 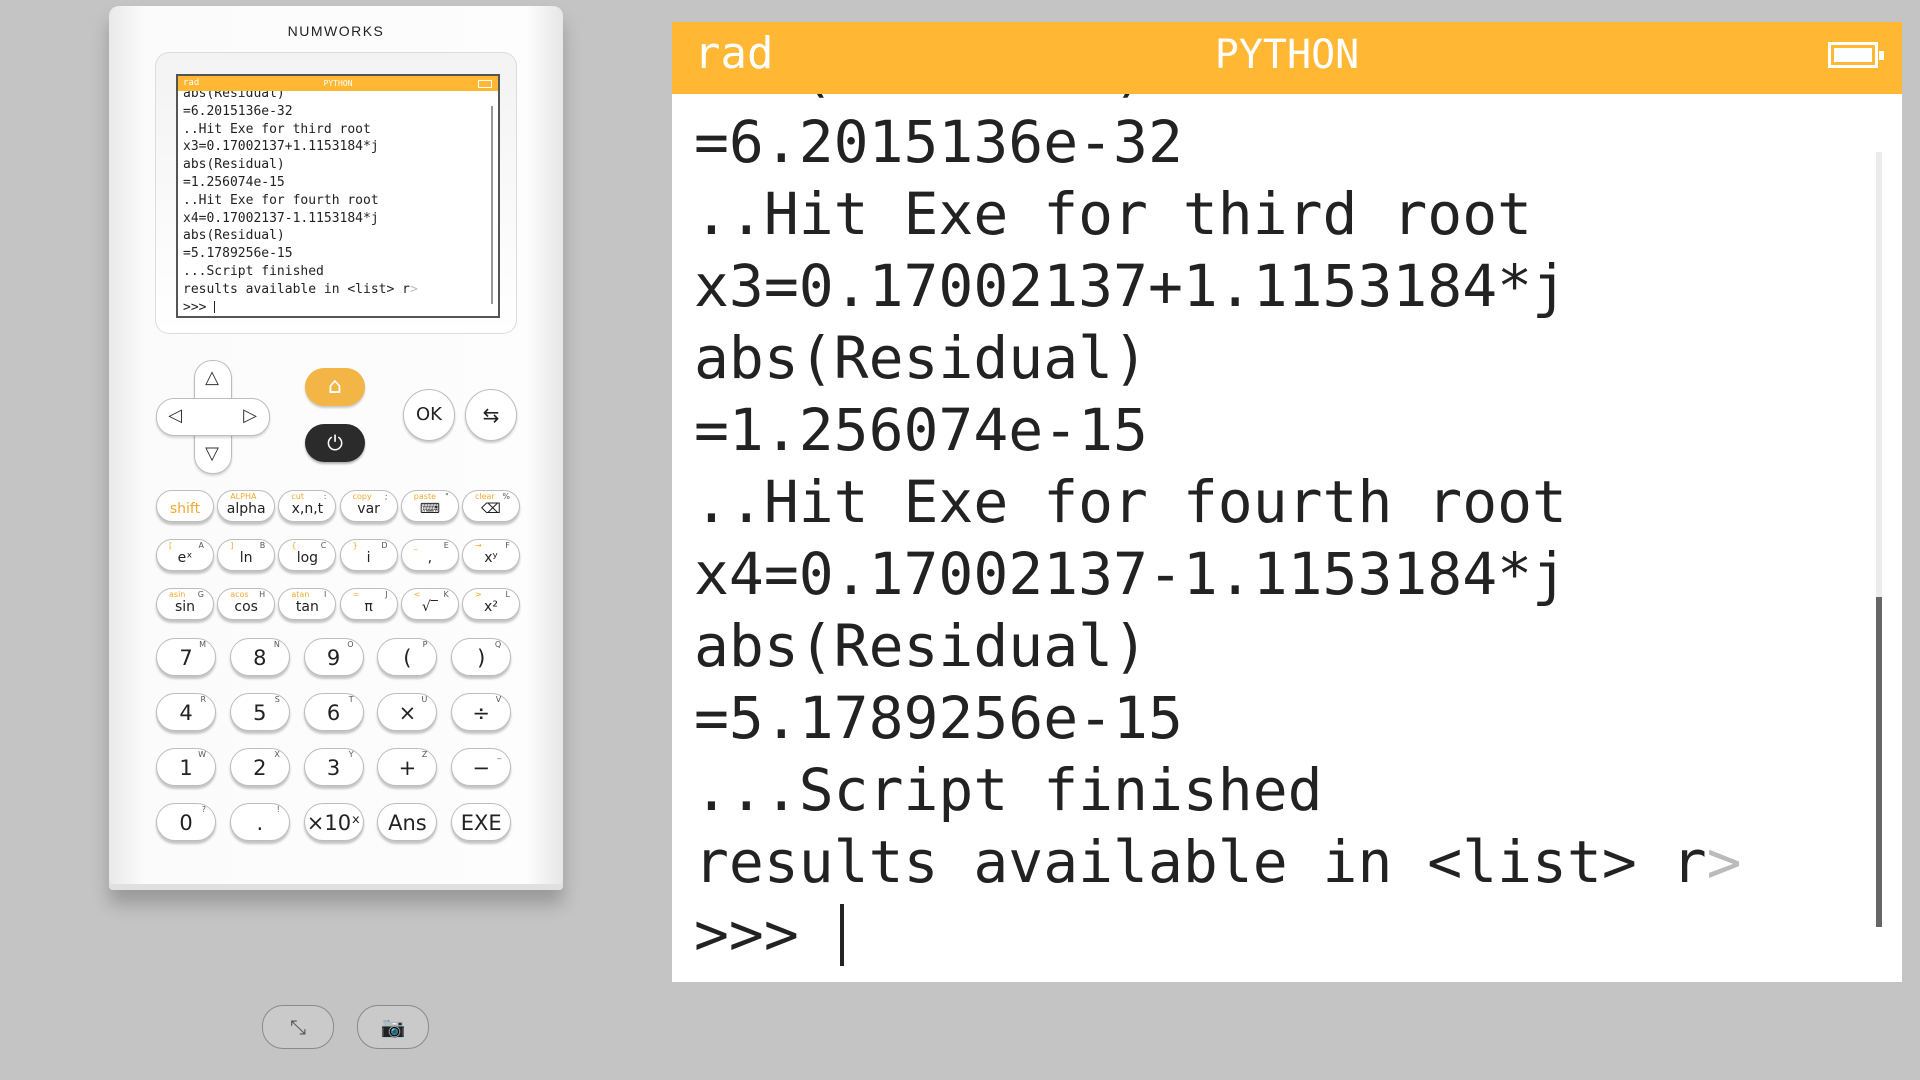 I want to click on key-6: 6T, so click(x=333, y=712).